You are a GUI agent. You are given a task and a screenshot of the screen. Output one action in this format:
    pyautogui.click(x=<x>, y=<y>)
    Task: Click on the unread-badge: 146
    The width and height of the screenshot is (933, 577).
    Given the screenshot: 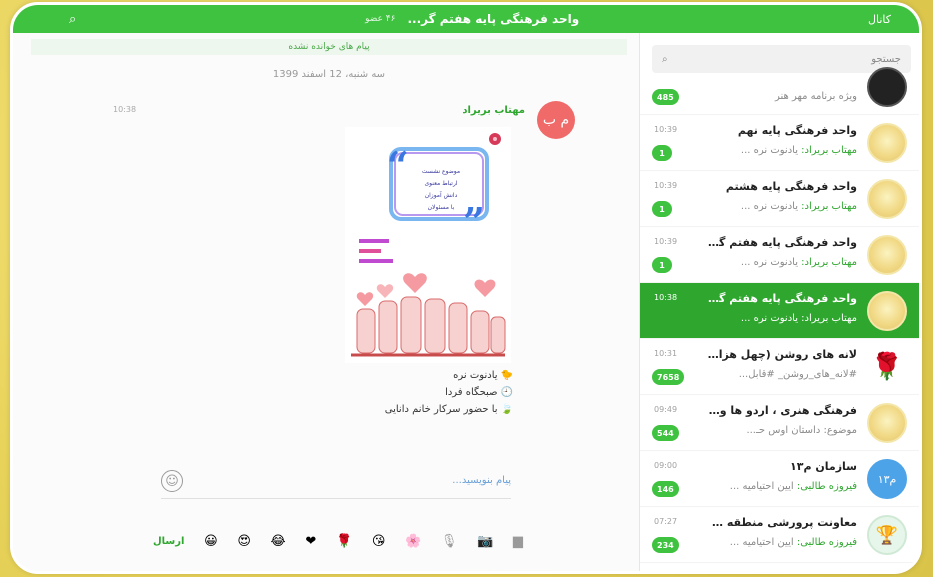 What is the action you would take?
    pyautogui.click(x=665, y=489)
    